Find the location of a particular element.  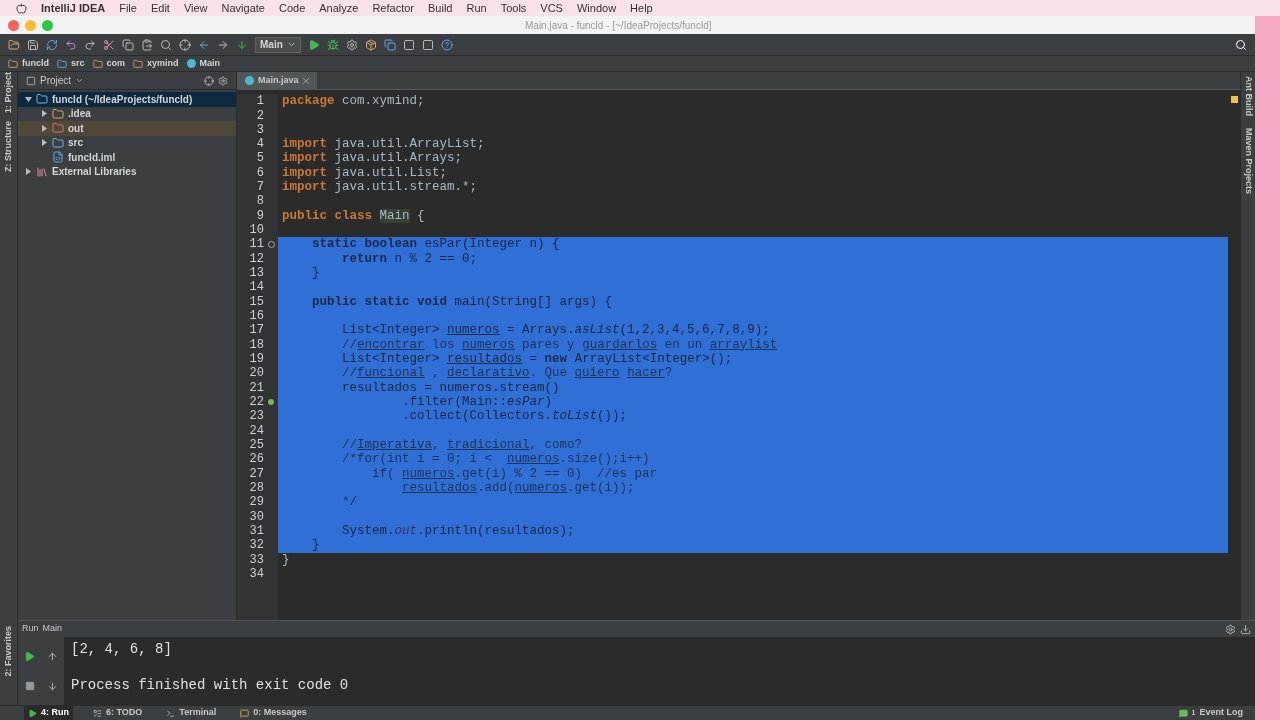

forward-icon is located at coordinates (223, 44).